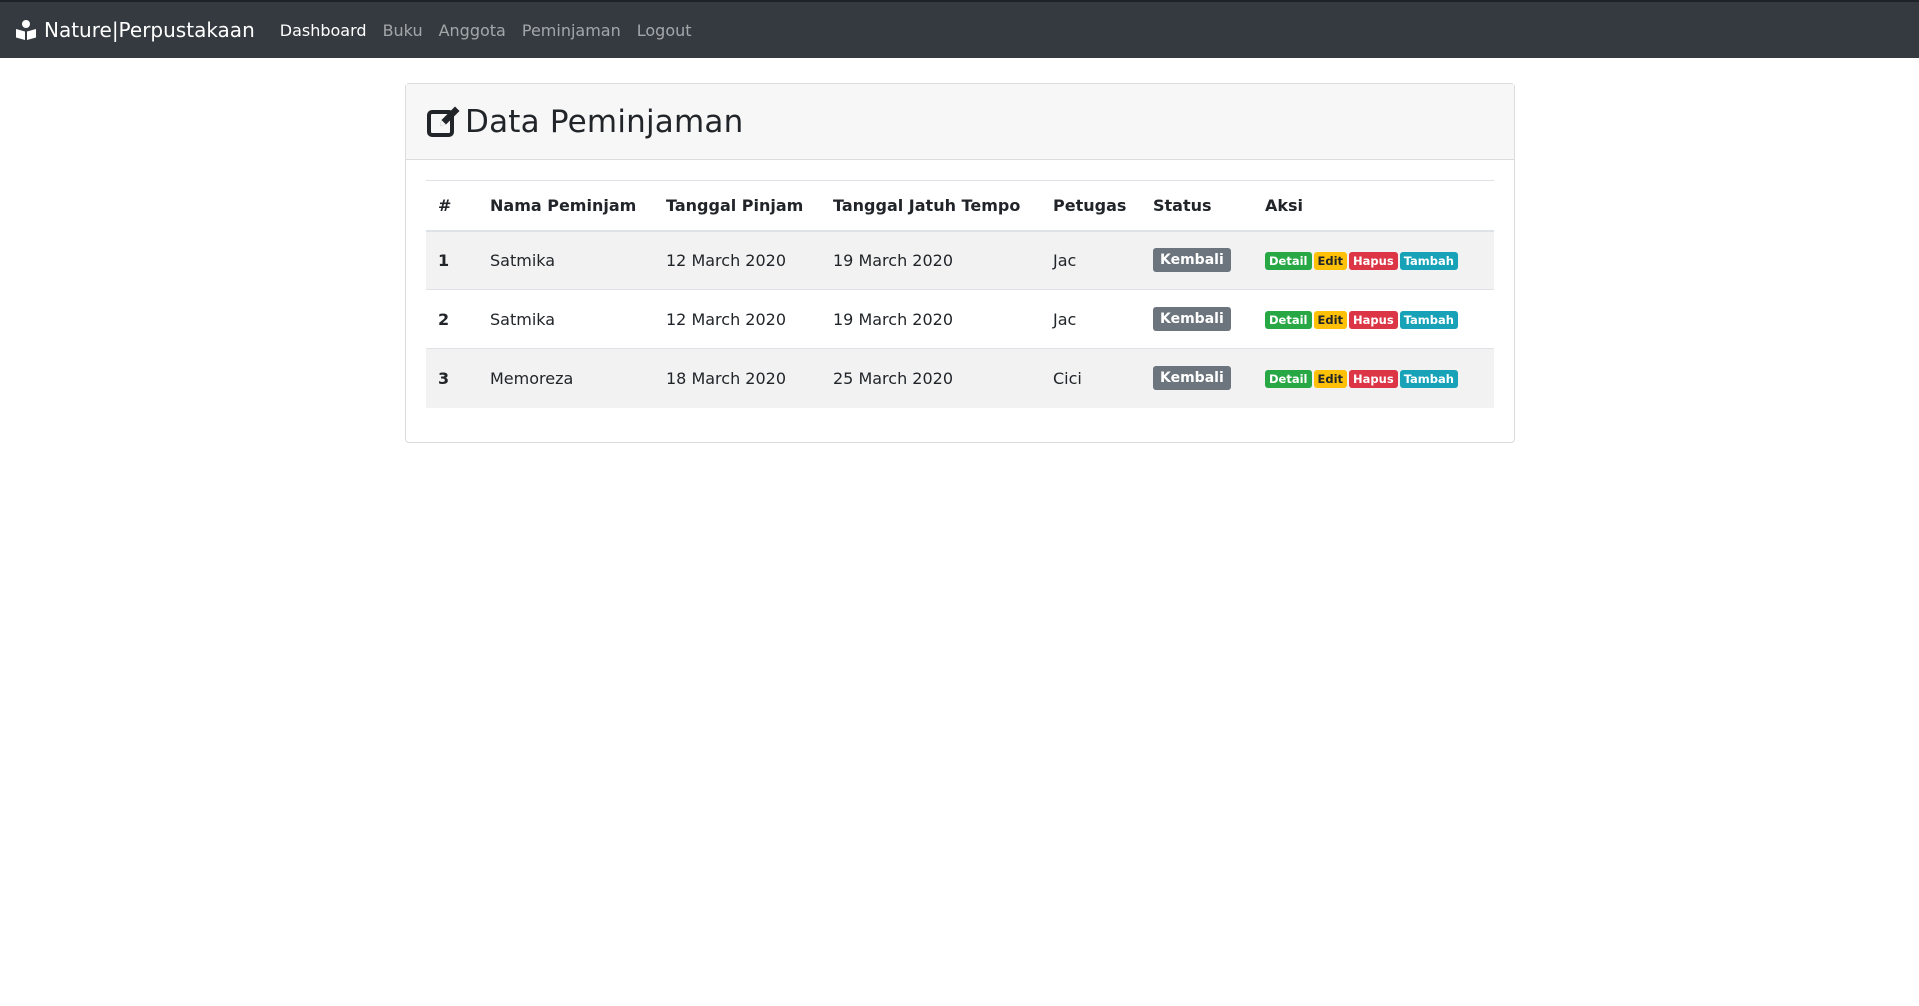  What do you see at coordinates (444, 122) in the screenshot?
I see `edit-icon` at bounding box center [444, 122].